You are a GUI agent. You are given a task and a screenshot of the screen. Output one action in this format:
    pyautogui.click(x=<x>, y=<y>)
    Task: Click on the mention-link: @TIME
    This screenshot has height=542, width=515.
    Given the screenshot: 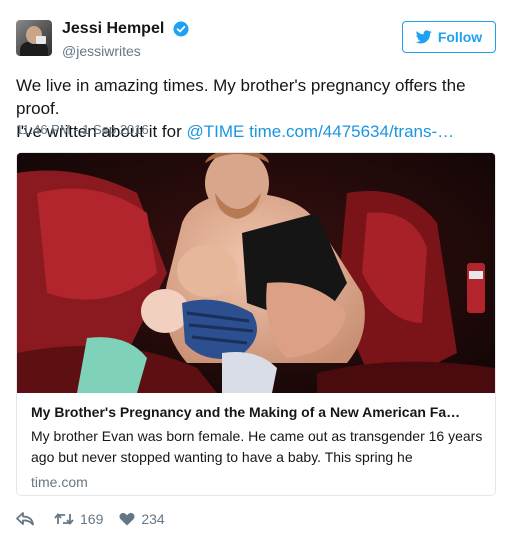 What is the action you would take?
    pyautogui.click(x=216, y=131)
    